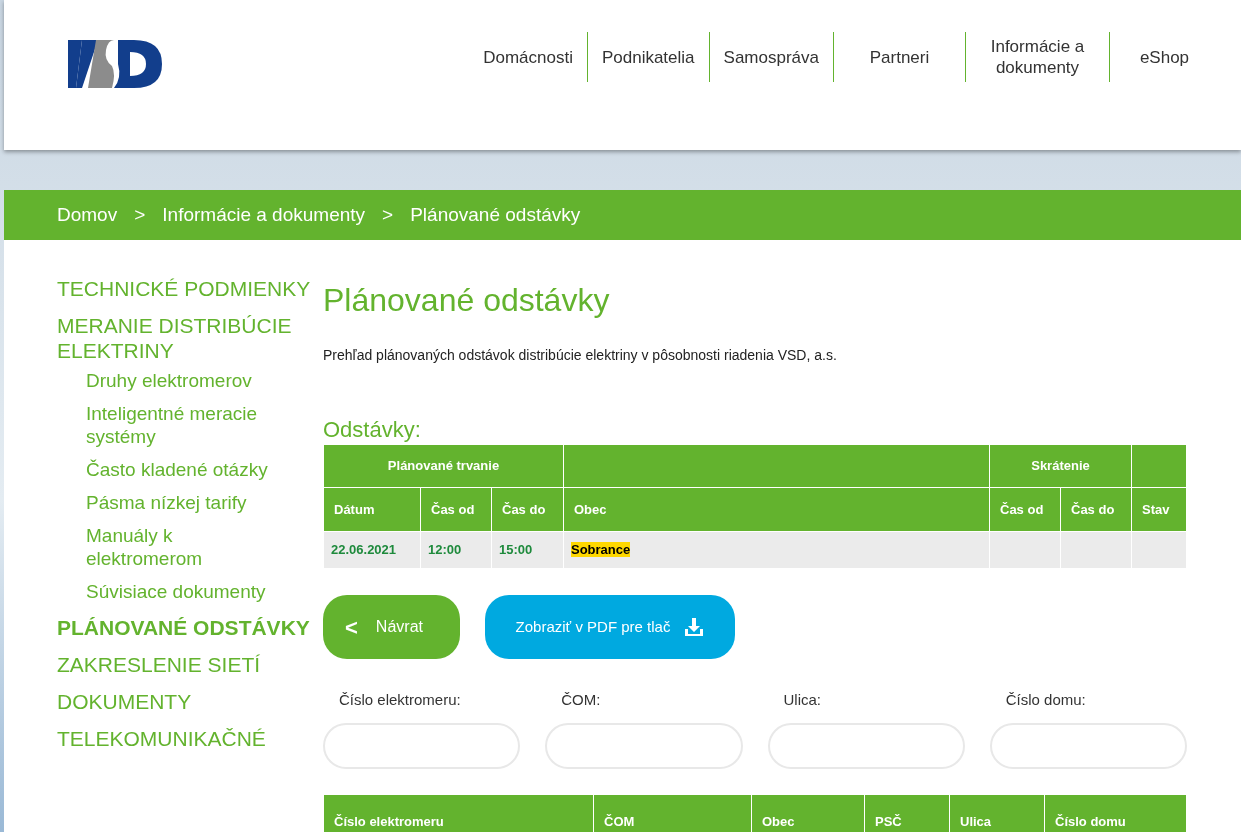 This screenshot has height=832, width=1241. I want to click on table-cell: Sobrance, so click(601, 550).